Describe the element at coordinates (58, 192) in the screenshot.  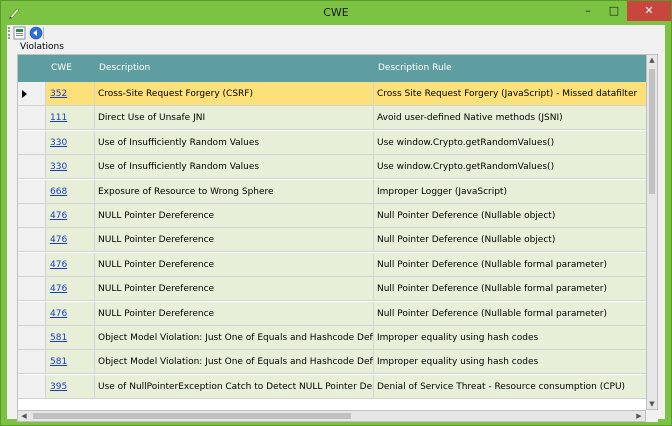
I see `cwe-link: 668` at that location.